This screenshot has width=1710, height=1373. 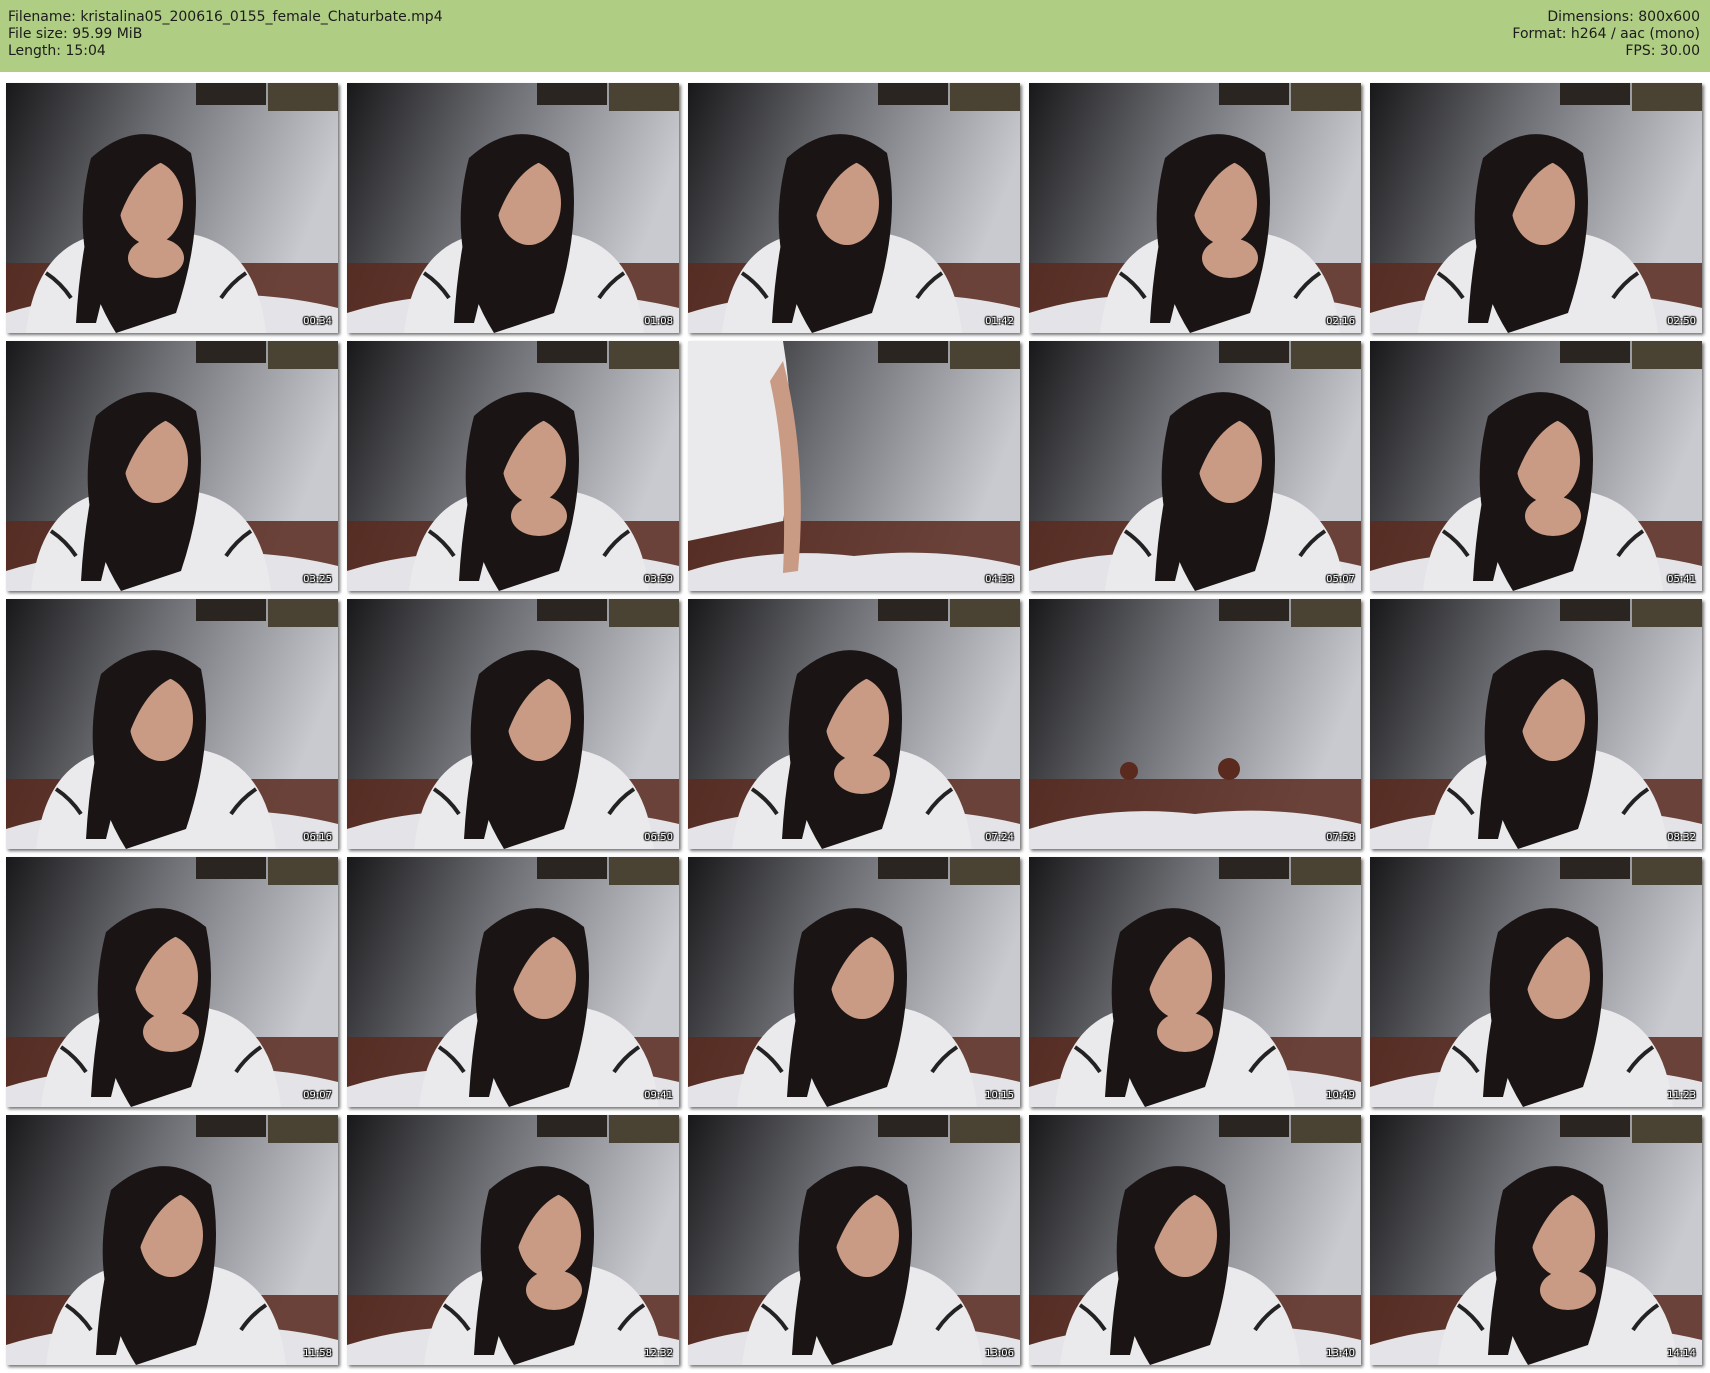 What do you see at coordinates (1340, 1095) in the screenshot?
I see `frame-timestamp: 10:49` at bounding box center [1340, 1095].